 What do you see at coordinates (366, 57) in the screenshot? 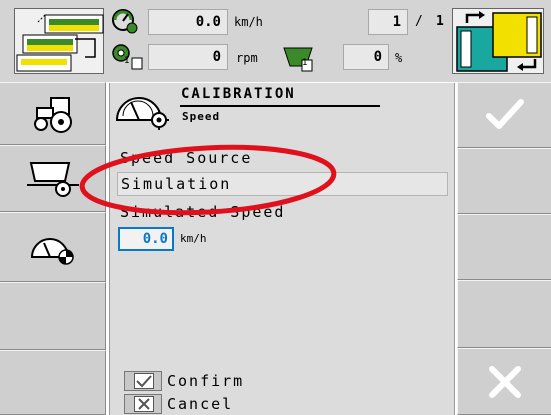
I see `percent-readout: 0` at bounding box center [366, 57].